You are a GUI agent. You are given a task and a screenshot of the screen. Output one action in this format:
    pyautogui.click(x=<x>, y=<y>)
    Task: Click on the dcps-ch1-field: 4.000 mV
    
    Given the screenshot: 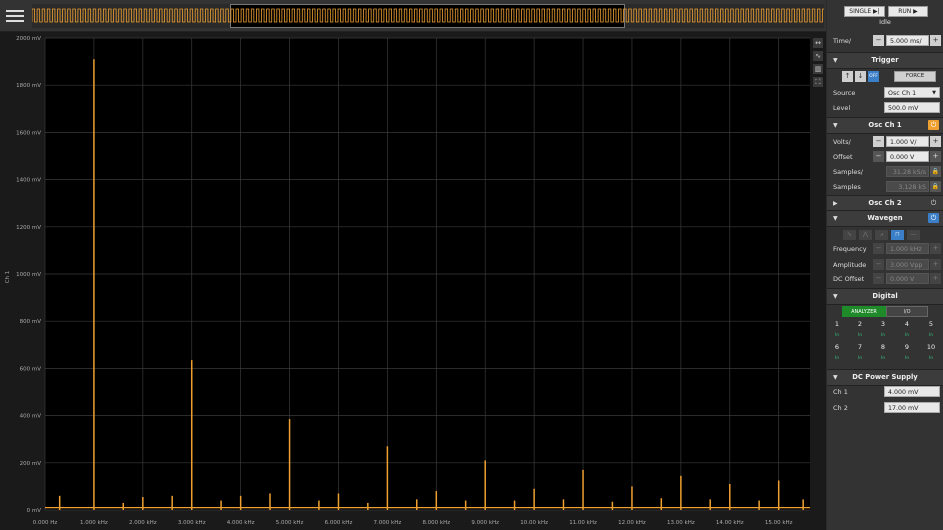 What is the action you would take?
    pyautogui.click(x=912, y=391)
    